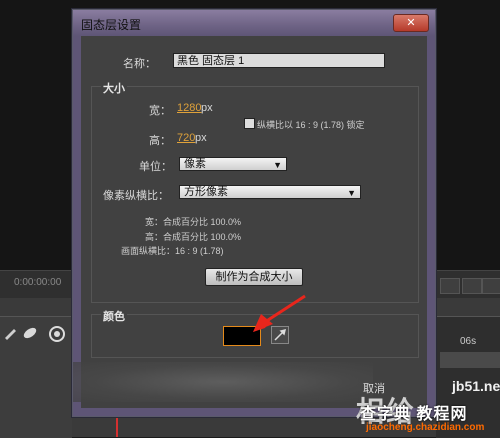 The width and height of the screenshot is (500, 438). Describe the element at coordinates (254, 23) in the screenshot. I see `dialog-titlebar: 固态层设置 ✕` at that location.